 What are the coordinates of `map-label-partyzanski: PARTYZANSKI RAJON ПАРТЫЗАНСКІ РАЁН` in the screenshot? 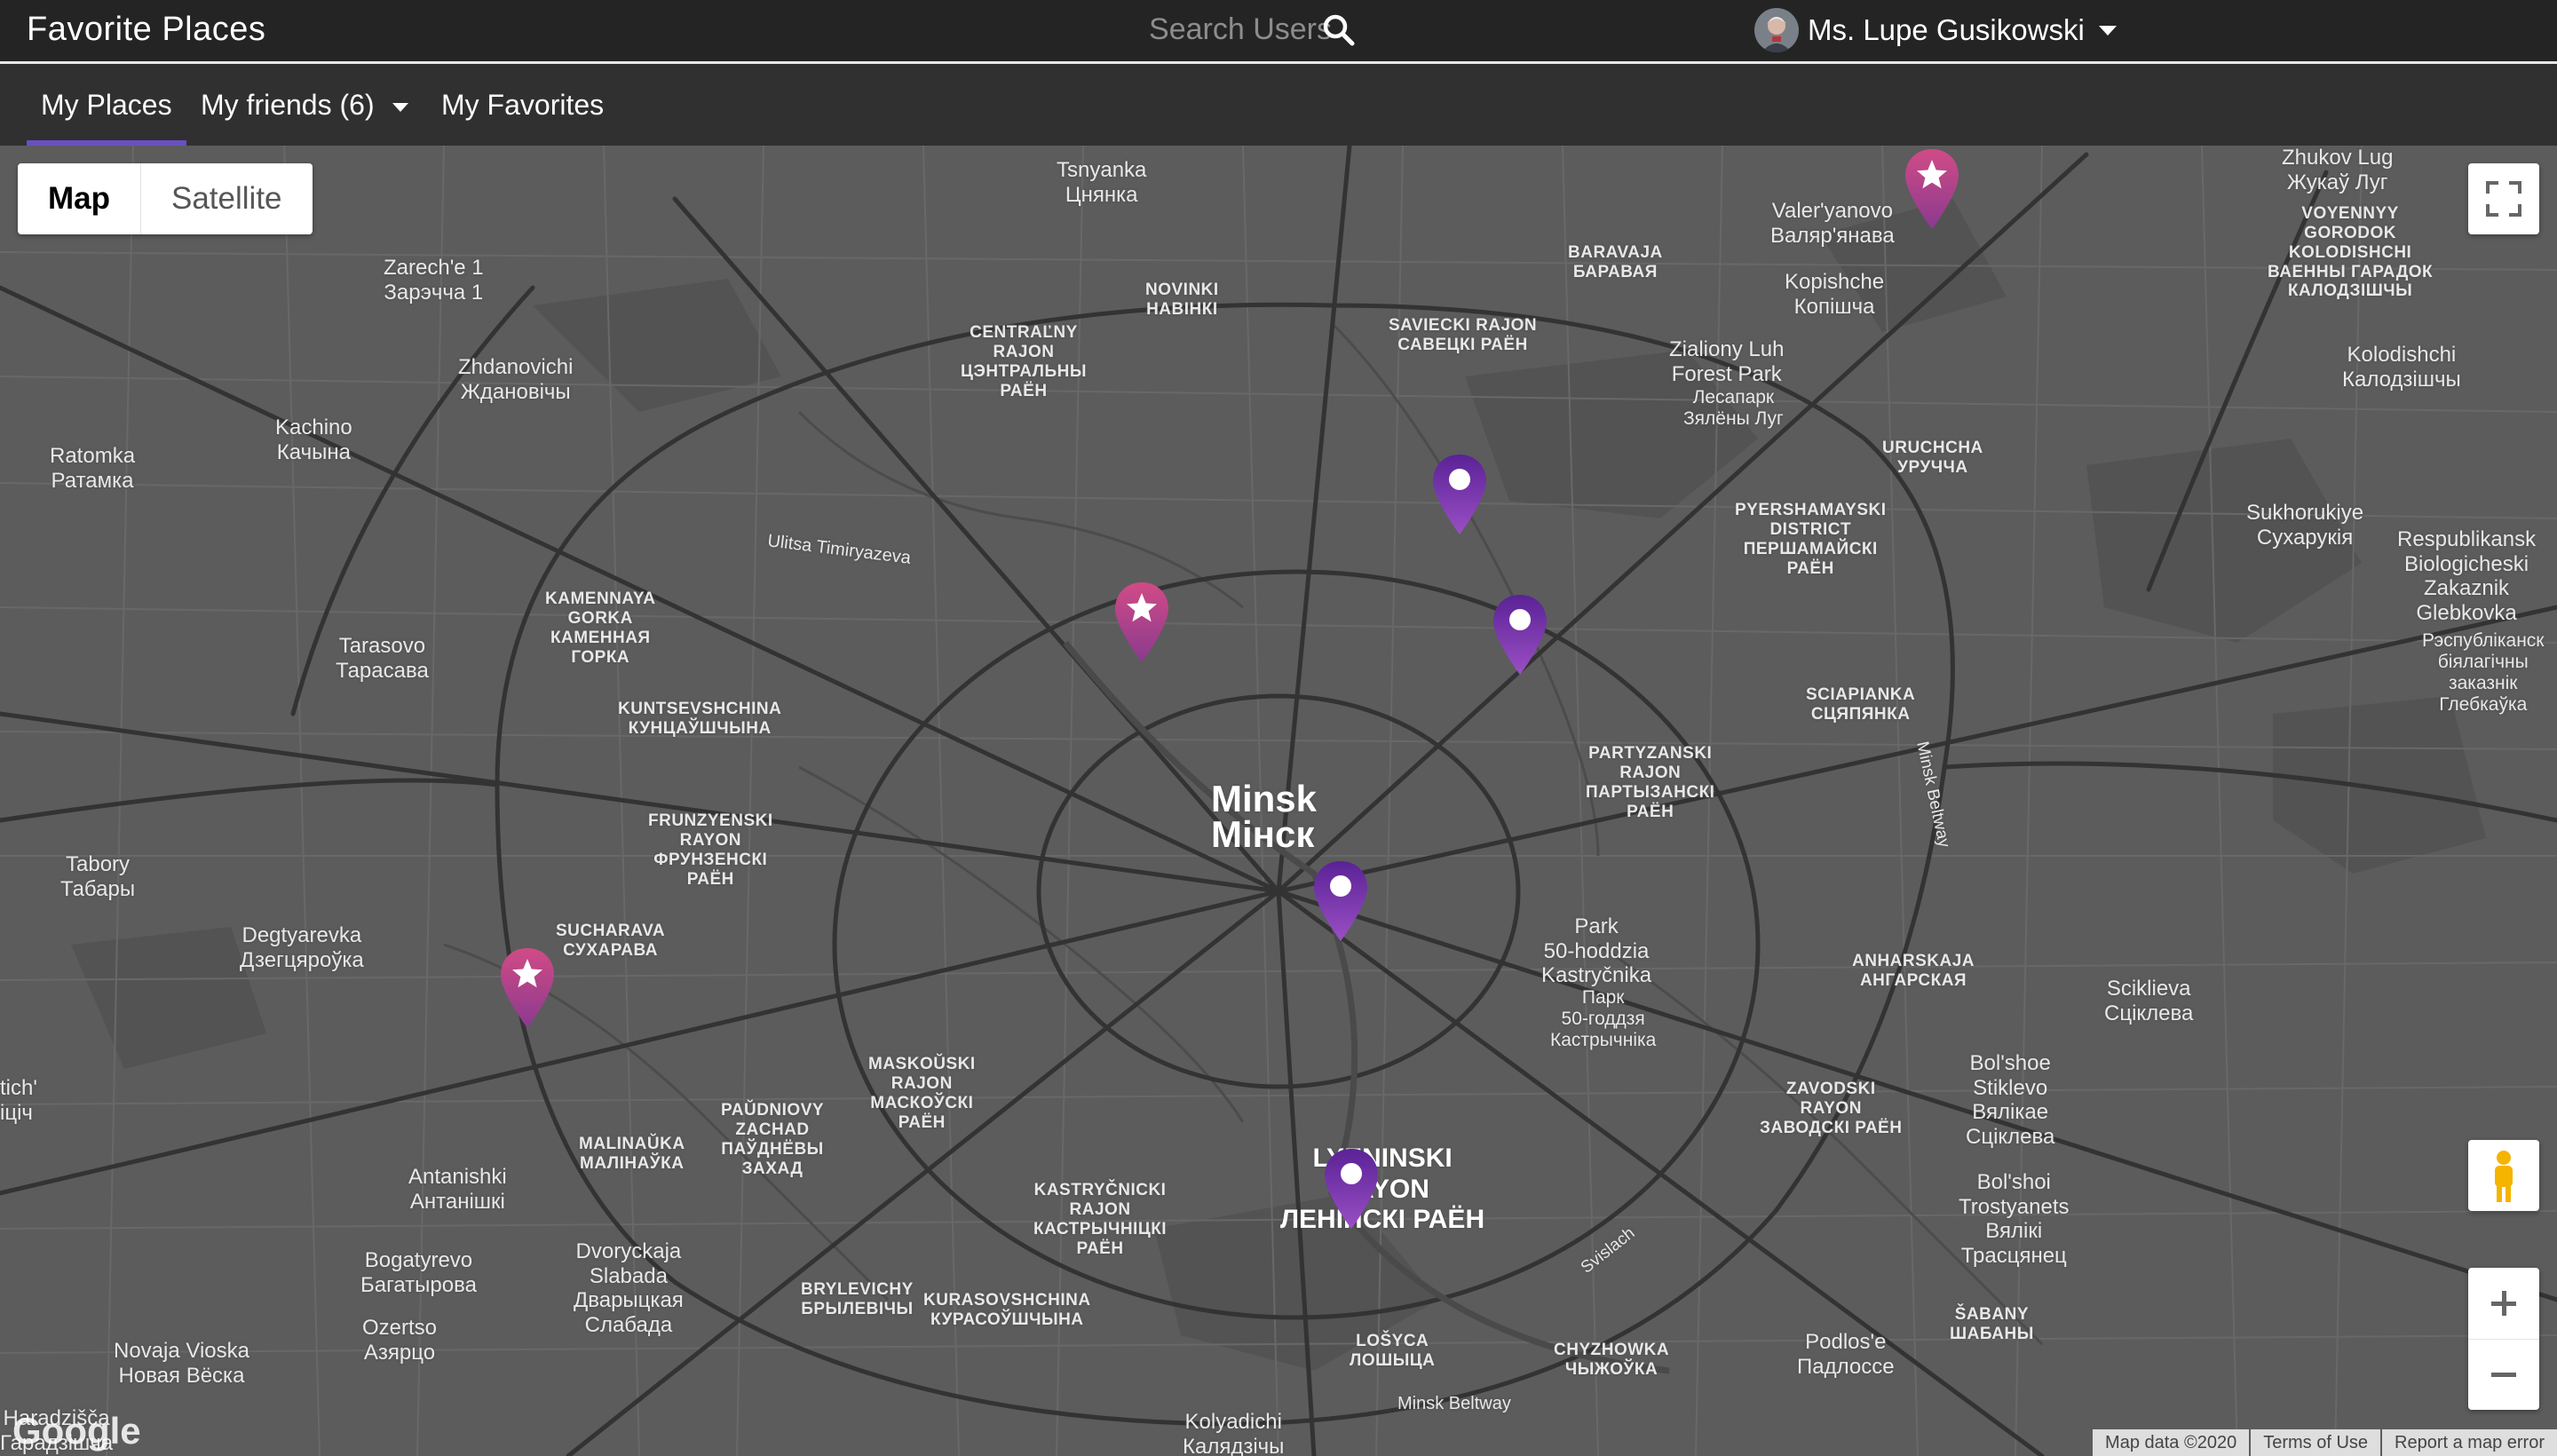 It's located at (1650, 782).